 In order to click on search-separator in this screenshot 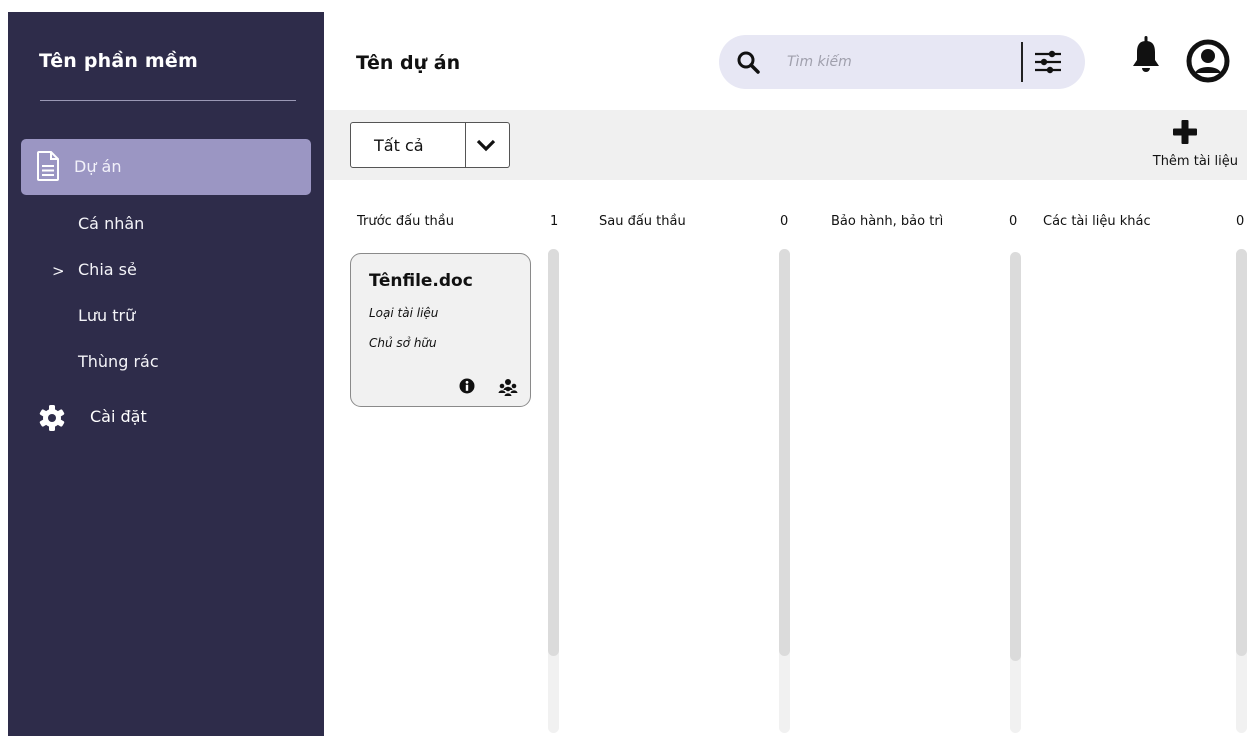, I will do `click(1022, 62)`.